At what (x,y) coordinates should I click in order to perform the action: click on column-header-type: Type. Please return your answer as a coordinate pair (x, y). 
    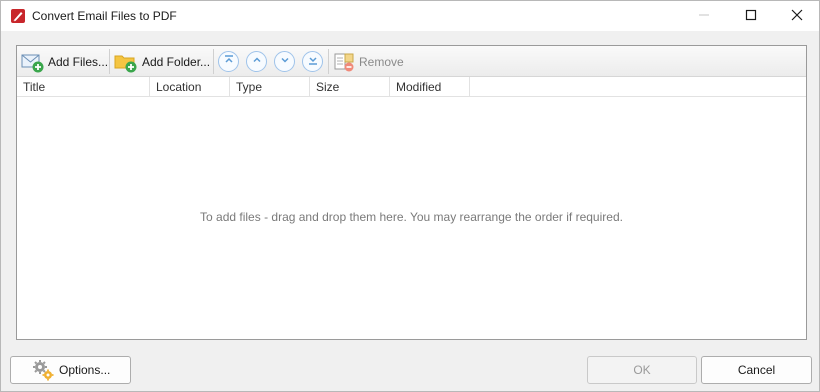
    Looking at the image, I should click on (270, 87).